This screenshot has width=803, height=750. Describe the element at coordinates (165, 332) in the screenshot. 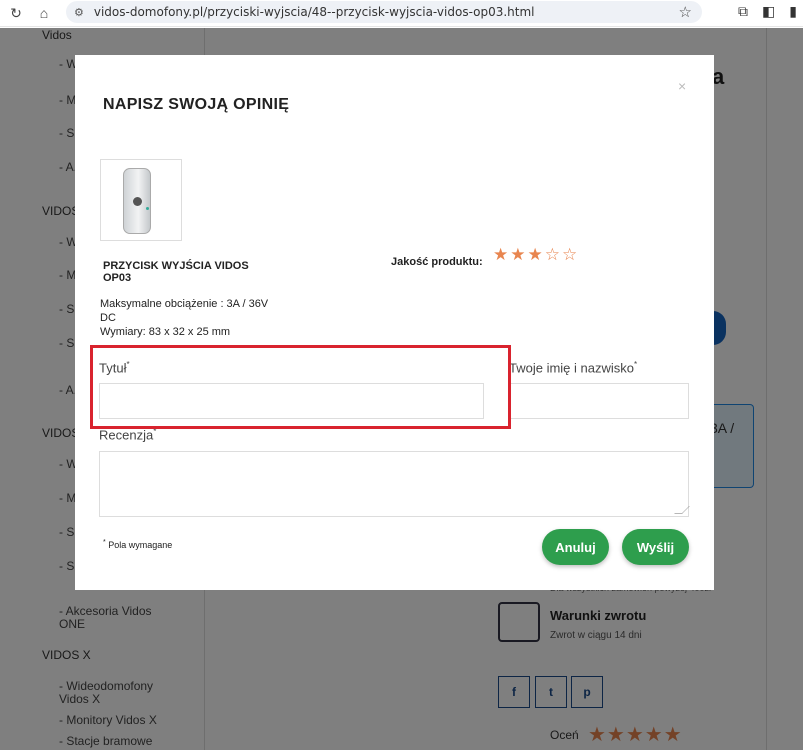

I see `product-desc-dimensions: Wymiary: 83 x 32 x 25 mm` at that location.